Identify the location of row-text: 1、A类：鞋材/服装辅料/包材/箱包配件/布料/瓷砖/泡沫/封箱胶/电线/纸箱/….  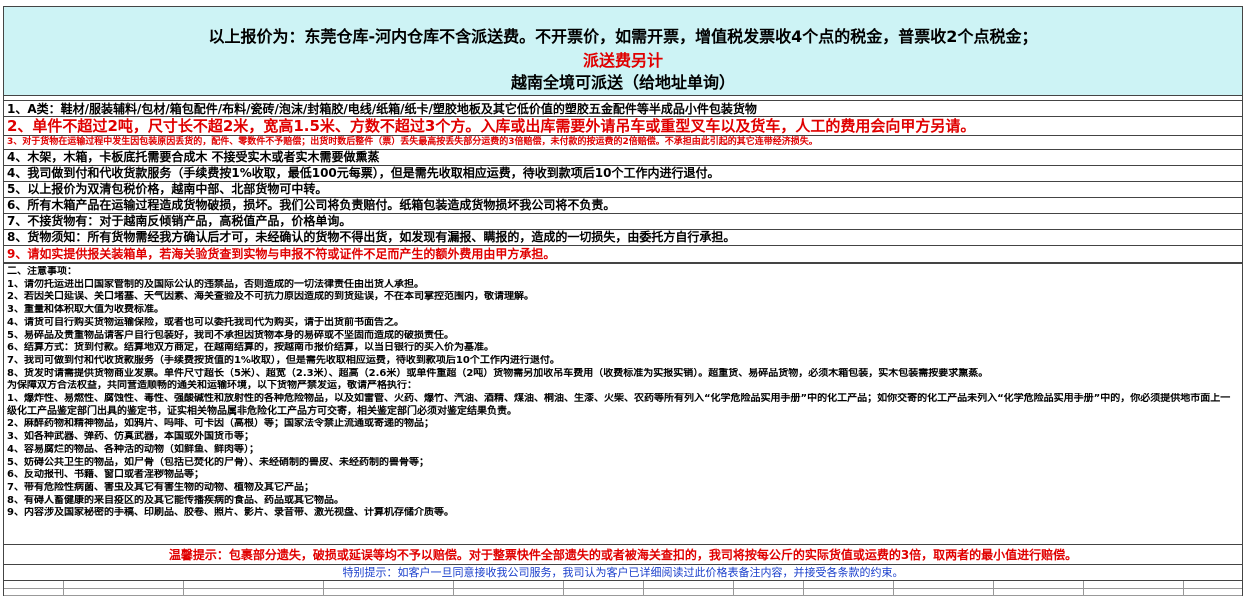
(382, 109).